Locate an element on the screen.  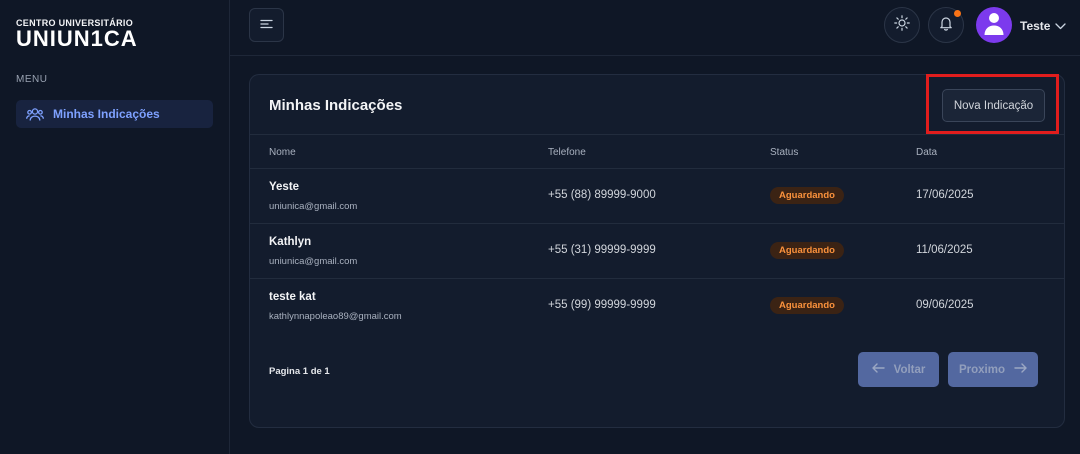
column-header-status: Status is located at coordinates (784, 152).